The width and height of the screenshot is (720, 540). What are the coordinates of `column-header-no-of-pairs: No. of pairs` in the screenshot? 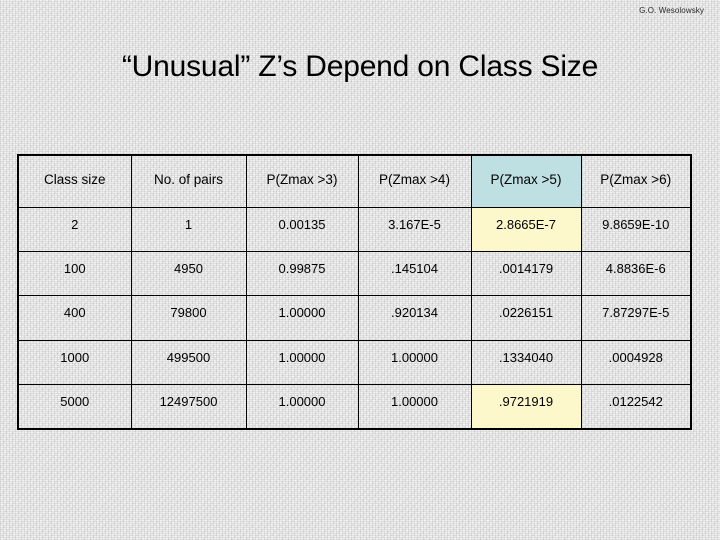 It's located at (188, 181).